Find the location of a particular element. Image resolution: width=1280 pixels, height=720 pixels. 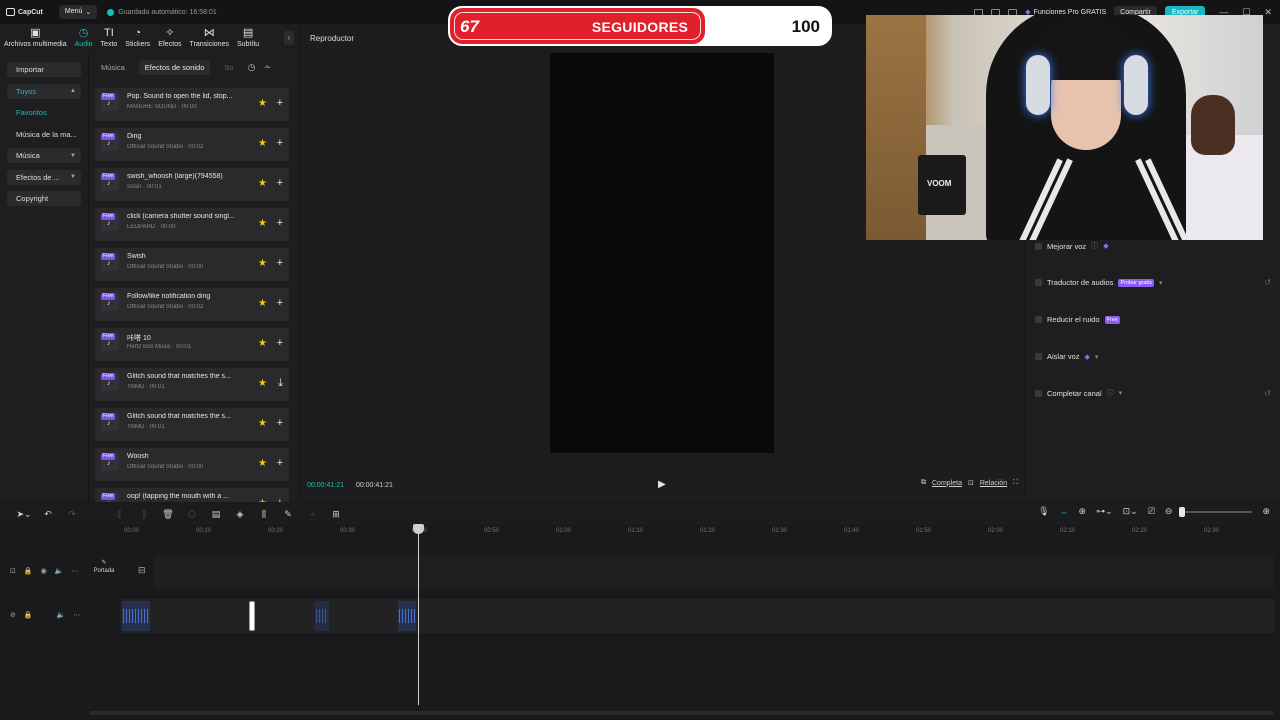

sound-item: Free ♪ Ding Official Sound Studio · 00:02 ★ + is located at coordinates (192, 144).